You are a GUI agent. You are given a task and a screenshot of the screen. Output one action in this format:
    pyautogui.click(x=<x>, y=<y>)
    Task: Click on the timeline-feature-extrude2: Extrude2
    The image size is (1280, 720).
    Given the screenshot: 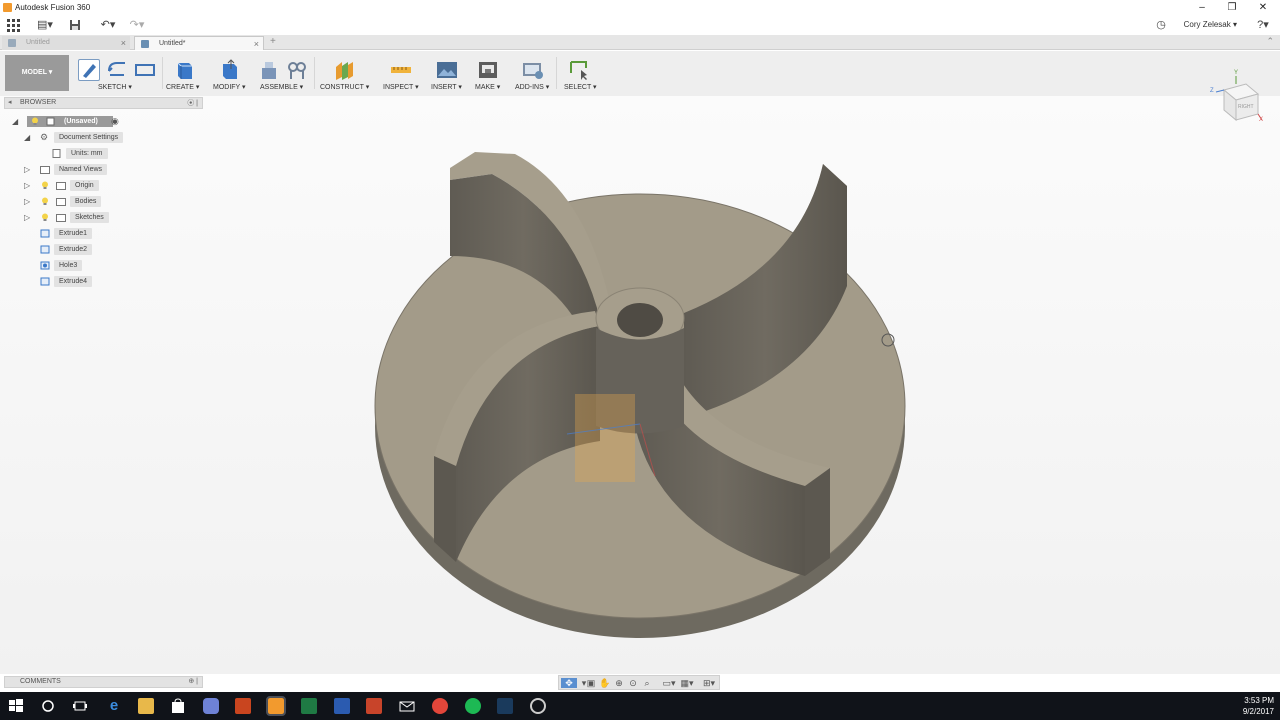 What is the action you would take?
    pyautogui.click(x=73, y=249)
    